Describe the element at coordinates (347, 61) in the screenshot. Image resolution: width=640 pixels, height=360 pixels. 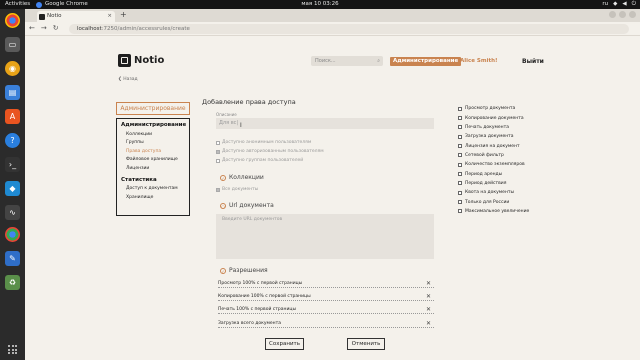
I see `search-input: Поиск... ⌕` at that location.